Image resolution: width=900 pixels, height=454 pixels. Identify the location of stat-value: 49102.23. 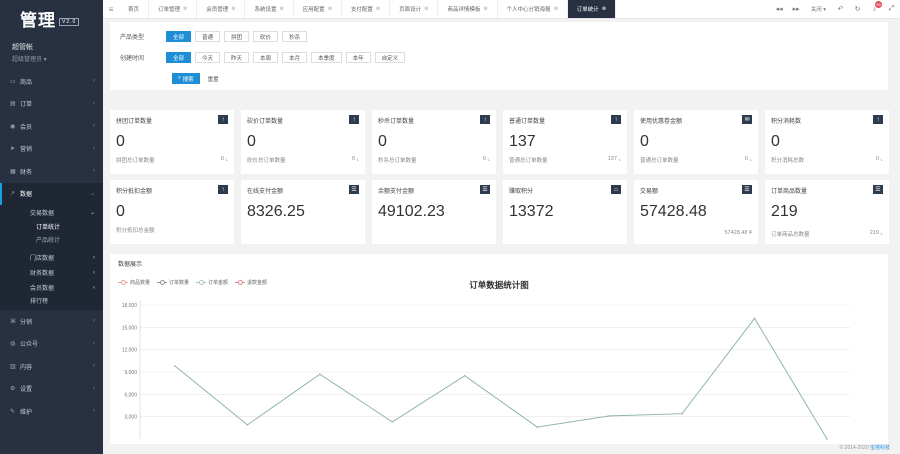
(411, 211).